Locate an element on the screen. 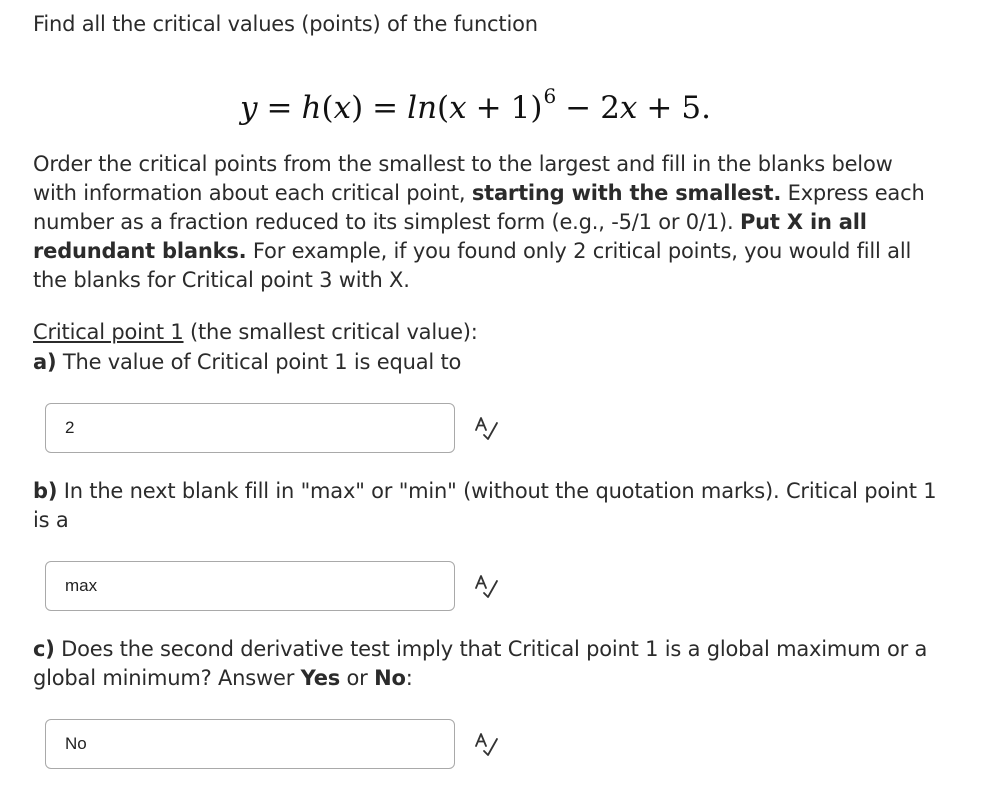 The image size is (998, 785). answer-field-b-value: max is located at coordinates (81, 585).